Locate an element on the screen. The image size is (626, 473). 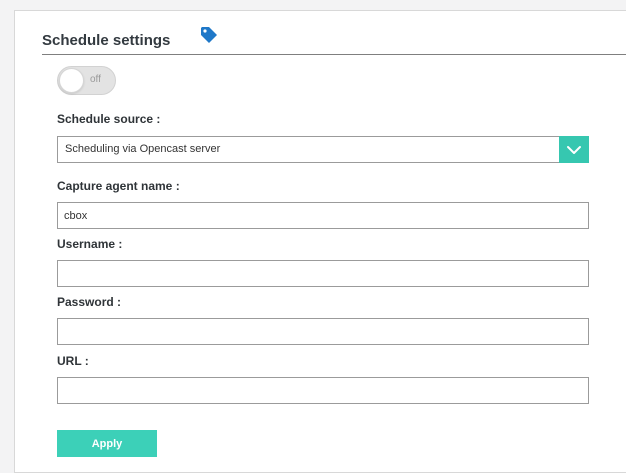
username-label: Username : is located at coordinates (90, 244).